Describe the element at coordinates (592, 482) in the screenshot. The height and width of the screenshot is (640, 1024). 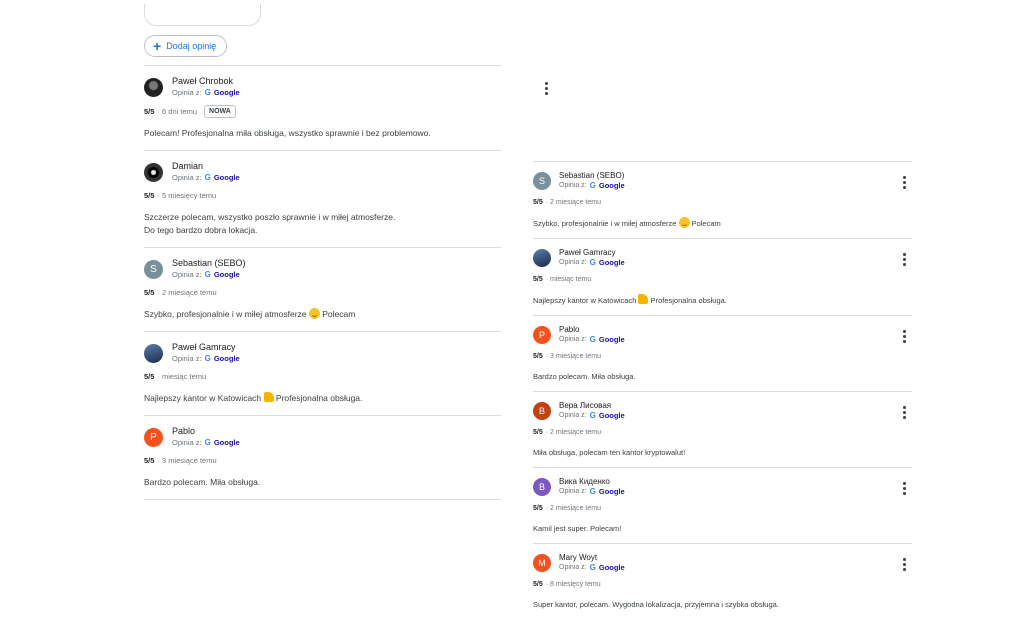
I see `reviewer-name: Вика Киденко` at that location.